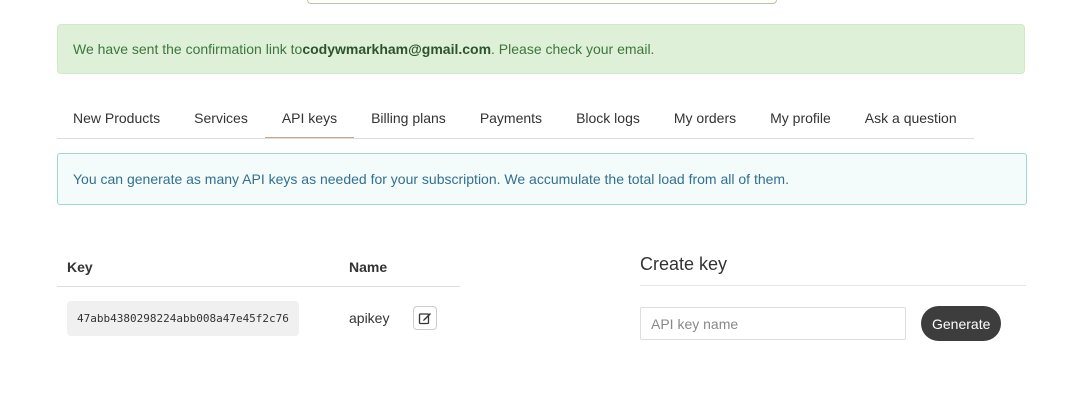 This screenshot has width=1088, height=405. I want to click on api-key-value: 47abb4380298224abb008a47e45f2c76, so click(183, 318).